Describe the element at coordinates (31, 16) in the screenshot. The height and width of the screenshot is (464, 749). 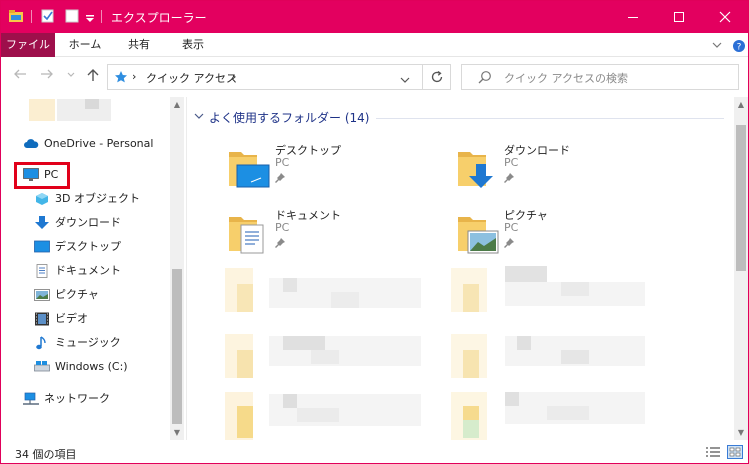
I see `separator` at that location.